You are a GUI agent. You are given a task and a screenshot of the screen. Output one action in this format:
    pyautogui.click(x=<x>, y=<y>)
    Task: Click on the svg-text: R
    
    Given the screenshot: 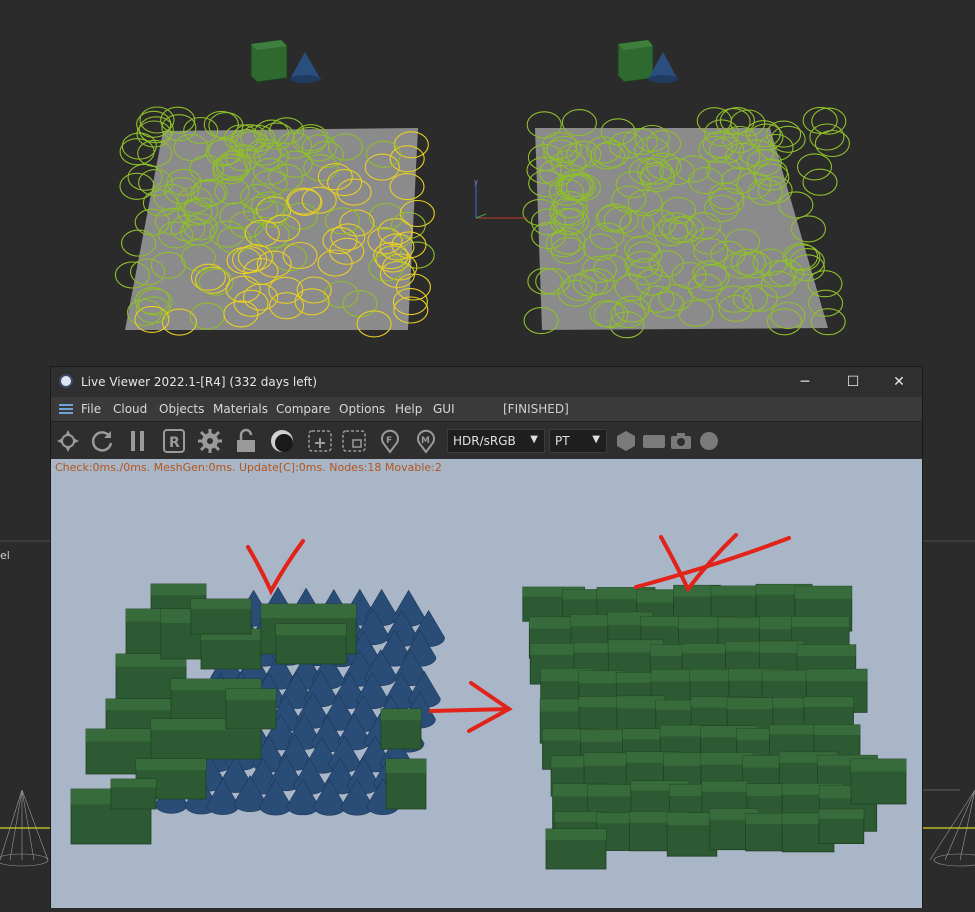 What is the action you would take?
    pyautogui.click(x=174, y=443)
    